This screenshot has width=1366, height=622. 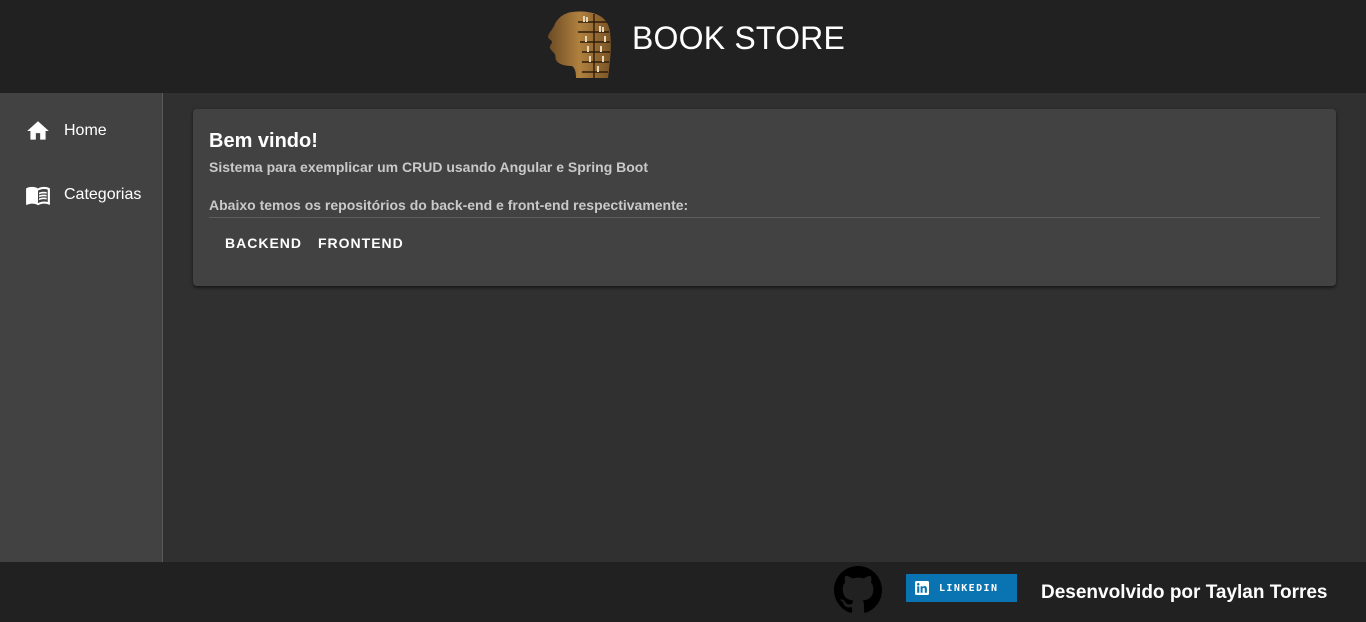 What do you see at coordinates (85, 130) in the screenshot?
I see `sidebar-item-label: Home` at bounding box center [85, 130].